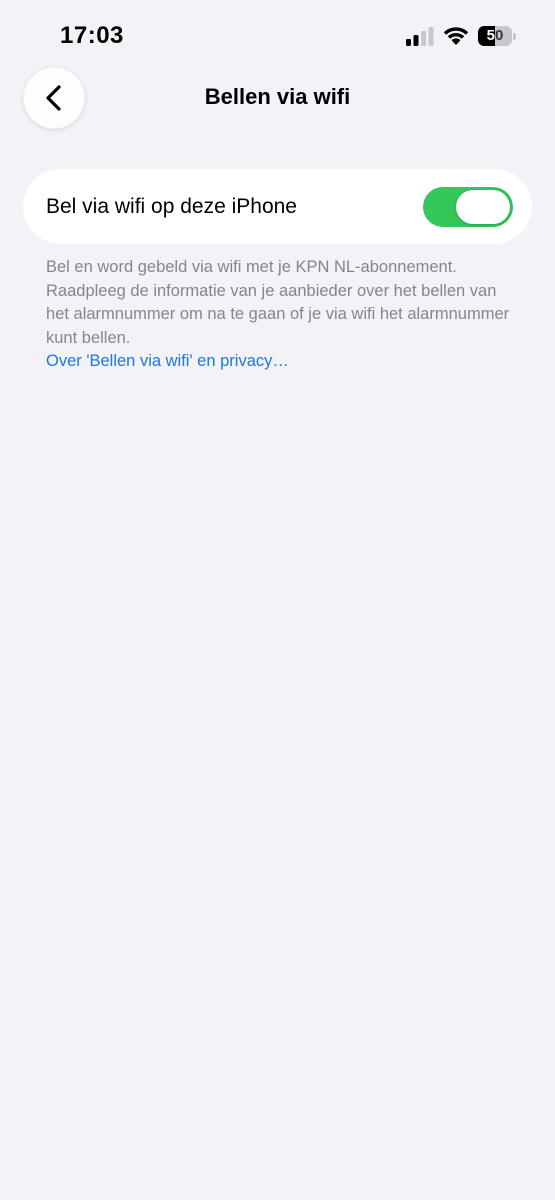 The width and height of the screenshot is (555, 1200). I want to click on battery-body: 50, so click(495, 36).